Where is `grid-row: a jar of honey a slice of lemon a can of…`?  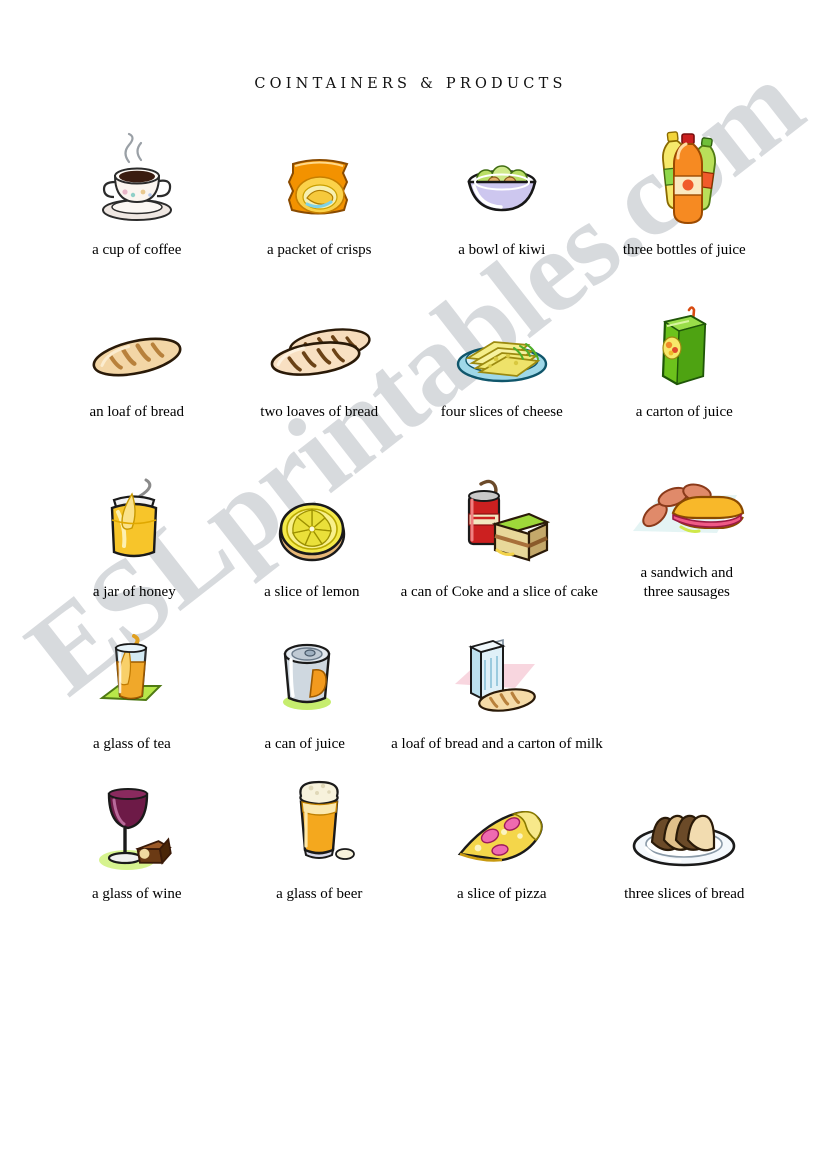
grid-row: a jar of honey a slice of lemon a can of… is located at coordinates (411, 512).